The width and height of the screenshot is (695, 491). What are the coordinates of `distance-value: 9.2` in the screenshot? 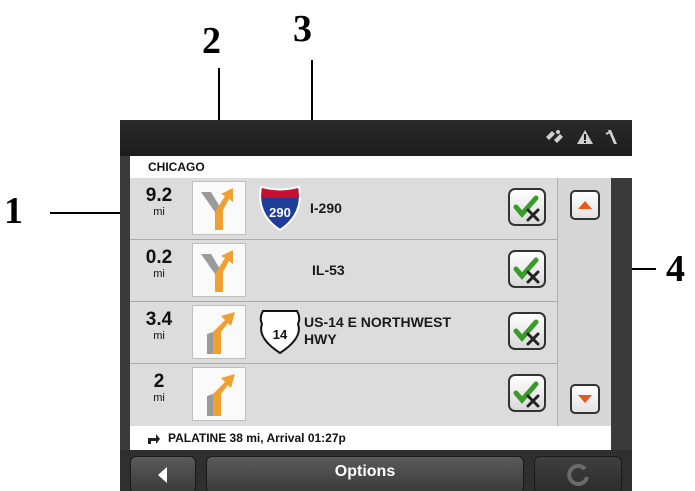 It's located at (159, 195).